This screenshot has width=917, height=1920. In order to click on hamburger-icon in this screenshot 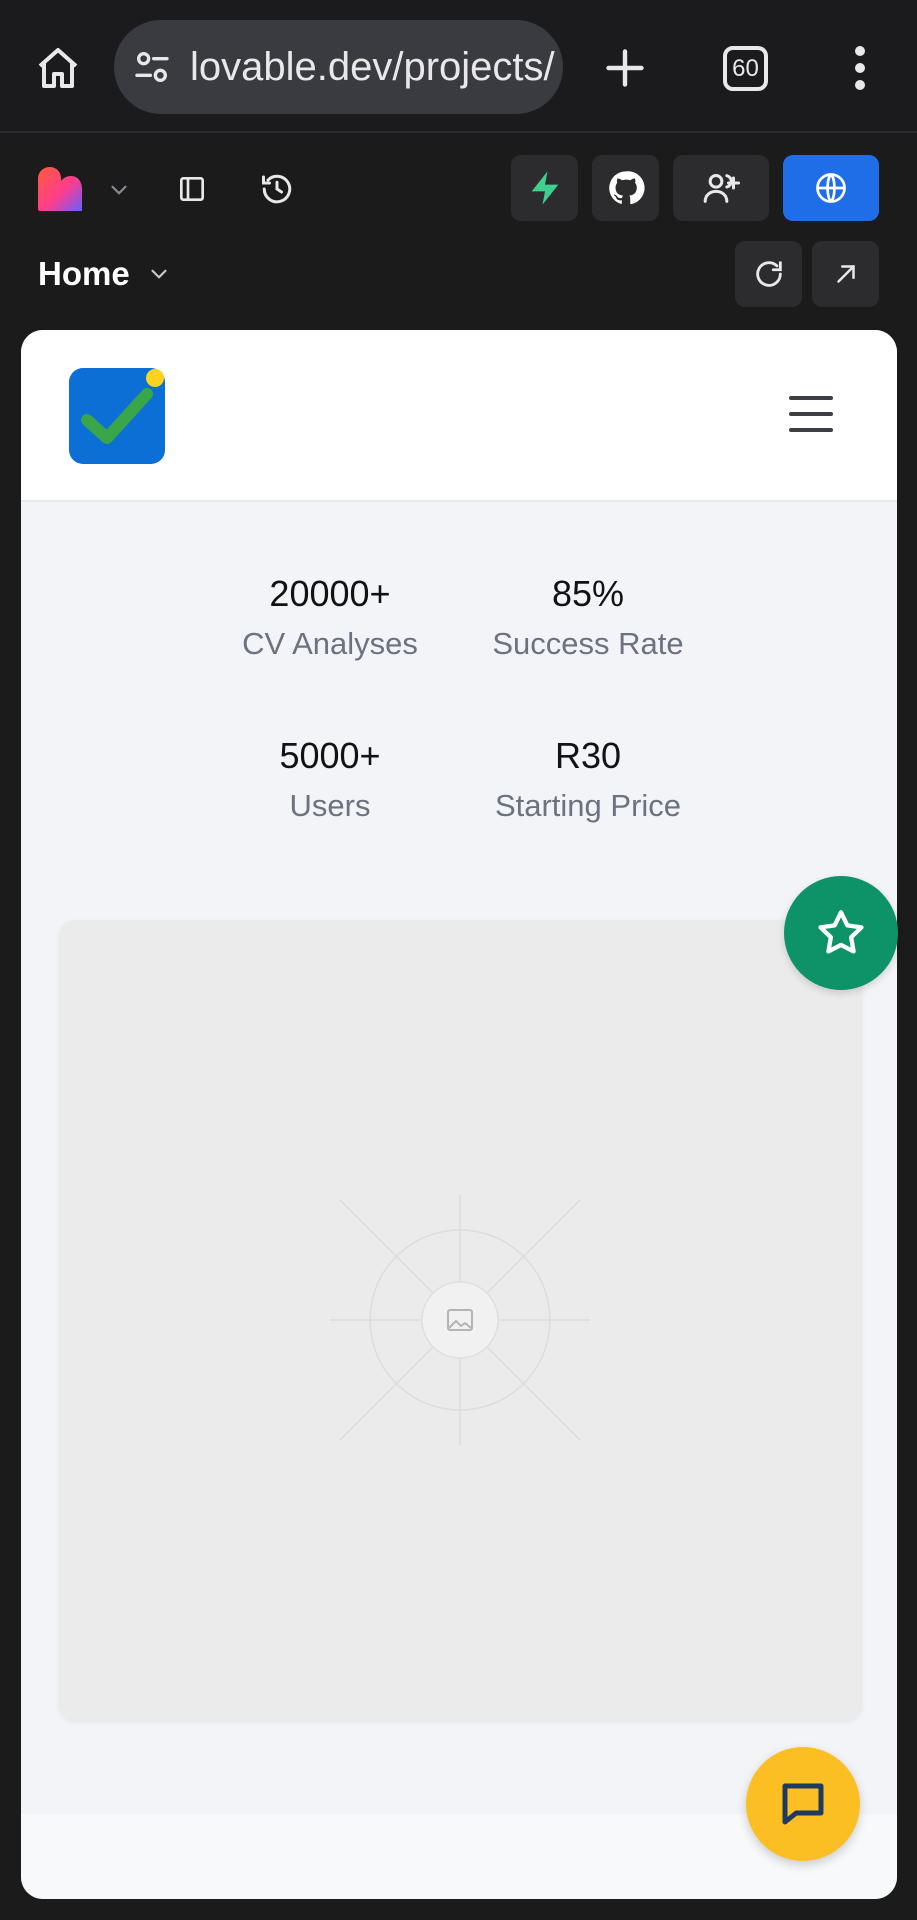, I will do `click(811, 414)`.